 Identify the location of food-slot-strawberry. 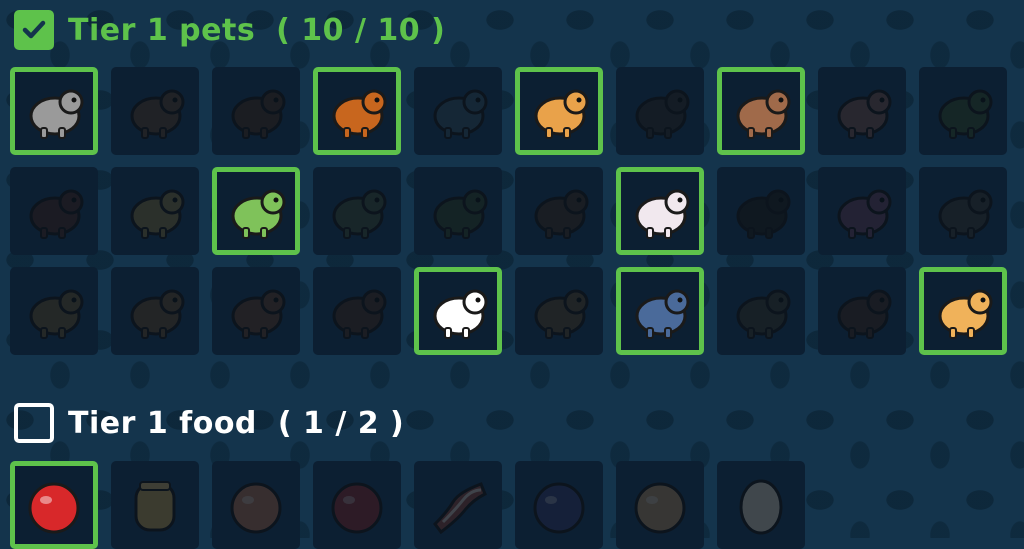
(357, 505).